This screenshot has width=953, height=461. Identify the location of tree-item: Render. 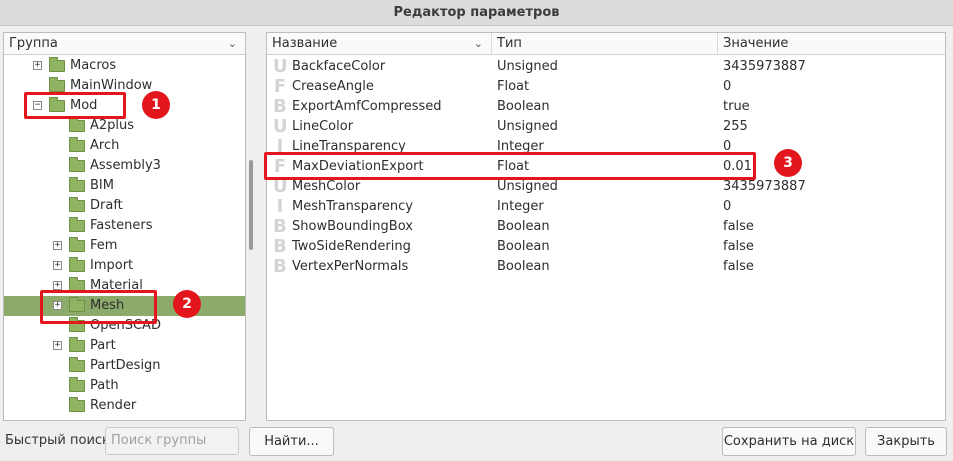
(124, 406).